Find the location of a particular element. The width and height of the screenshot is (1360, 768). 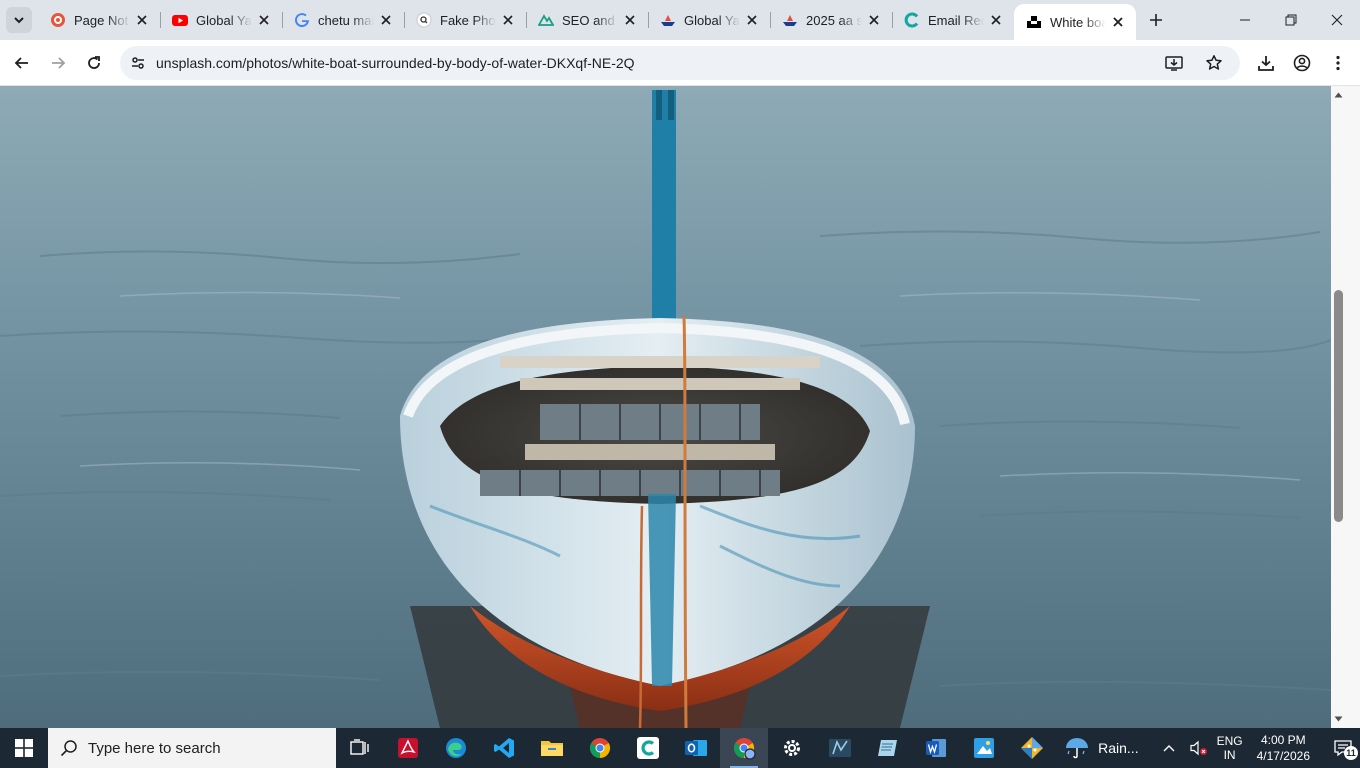

arrow-left-icon is located at coordinates (21, 62).